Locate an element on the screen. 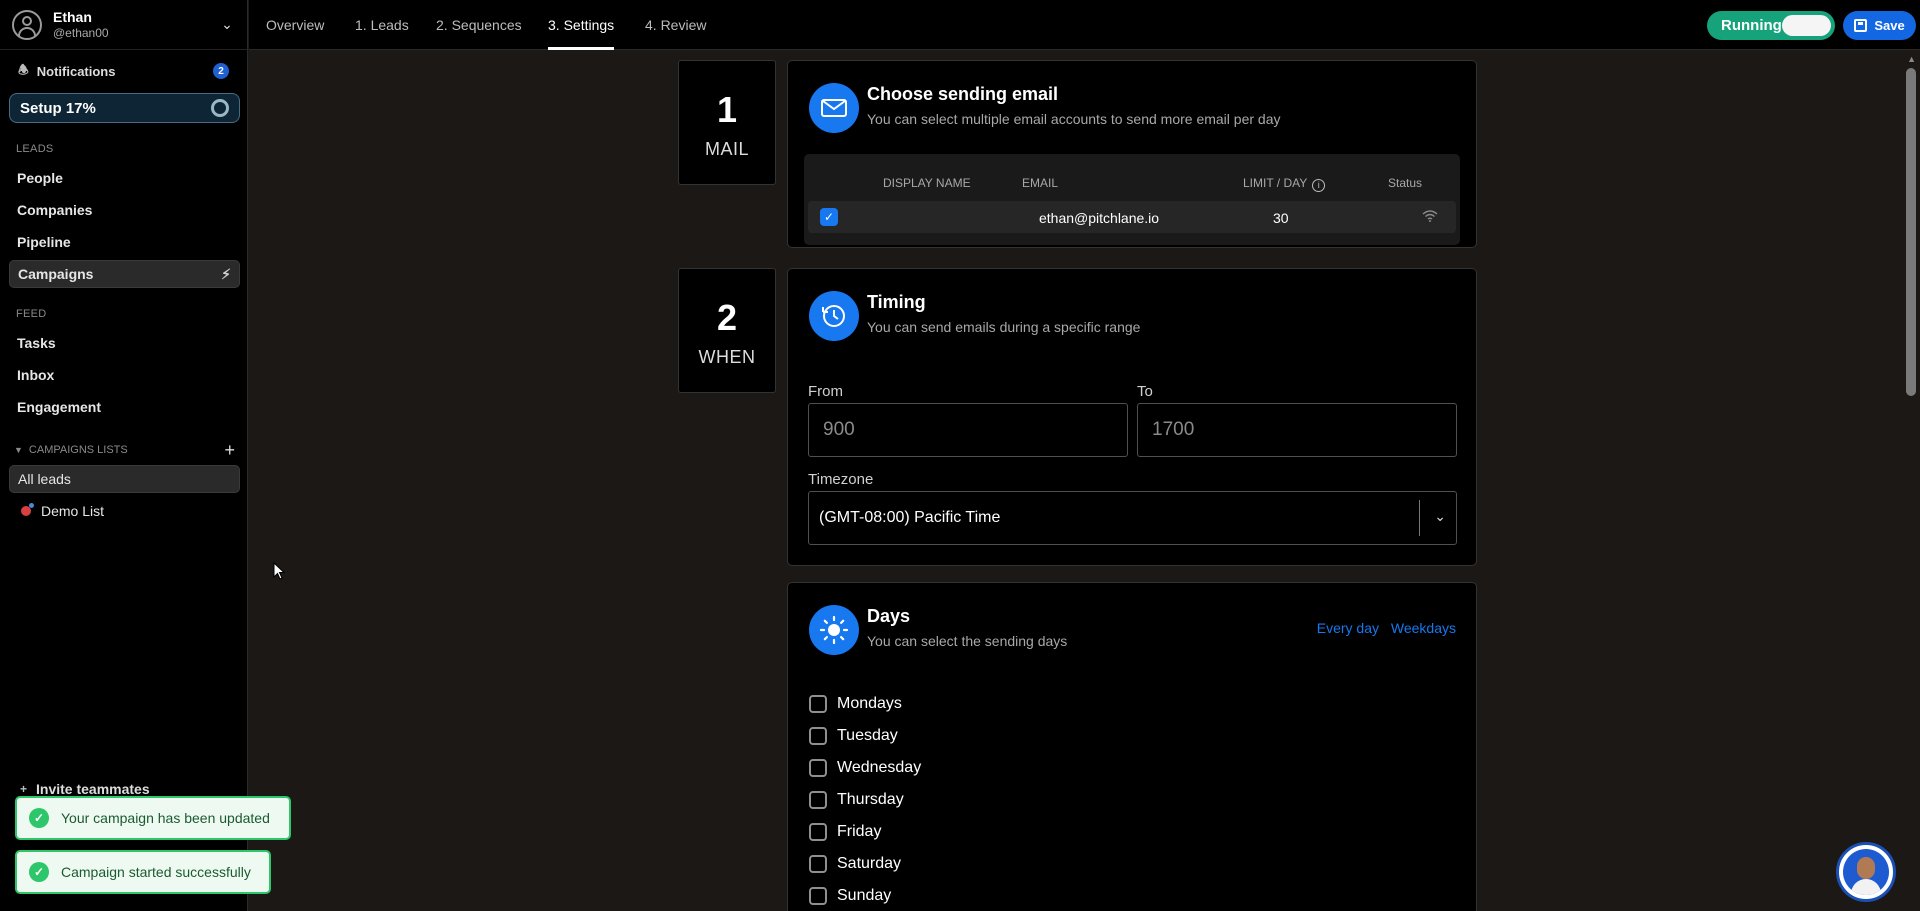 This screenshot has width=1920, height=911. add-user-icon: + is located at coordinates (24, 789).